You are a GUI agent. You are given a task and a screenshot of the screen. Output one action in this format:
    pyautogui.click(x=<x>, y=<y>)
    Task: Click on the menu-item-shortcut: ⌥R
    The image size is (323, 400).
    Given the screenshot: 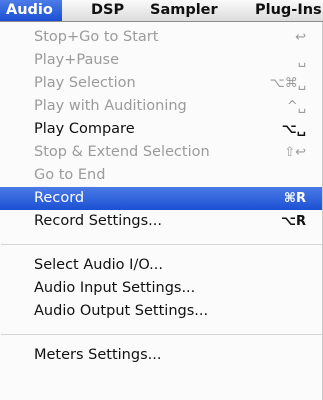 What is the action you would take?
    pyautogui.click(x=293, y=221)
    